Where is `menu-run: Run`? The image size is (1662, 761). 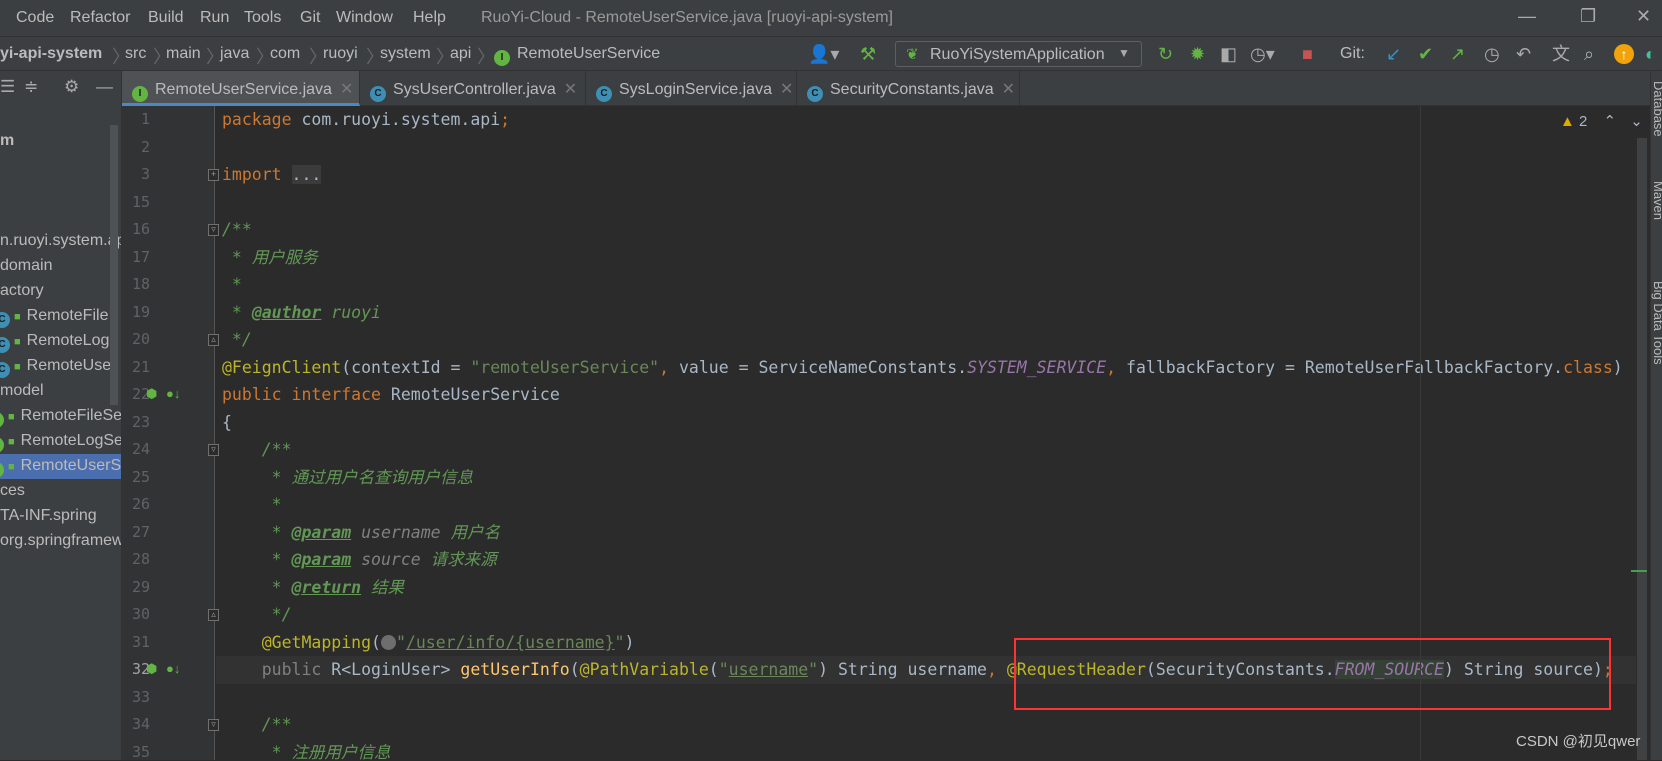
menu-run: Run is located at coordinates (214, 18).